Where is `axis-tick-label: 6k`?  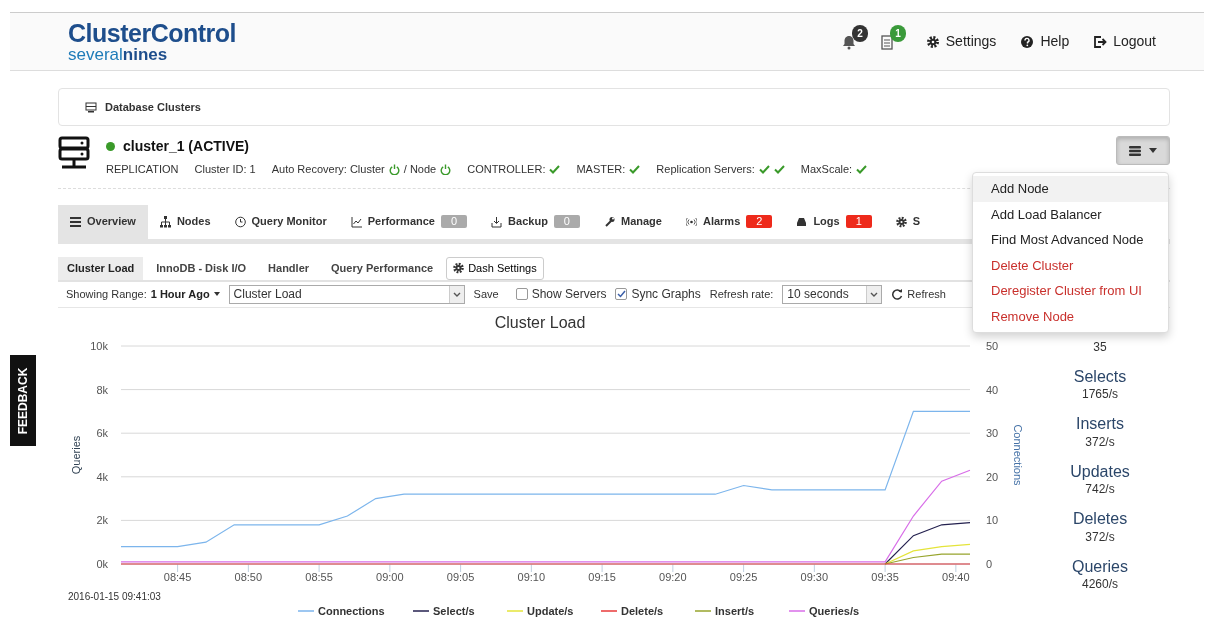
axis-tick-label: 6k is located at coordinates (102, 432).